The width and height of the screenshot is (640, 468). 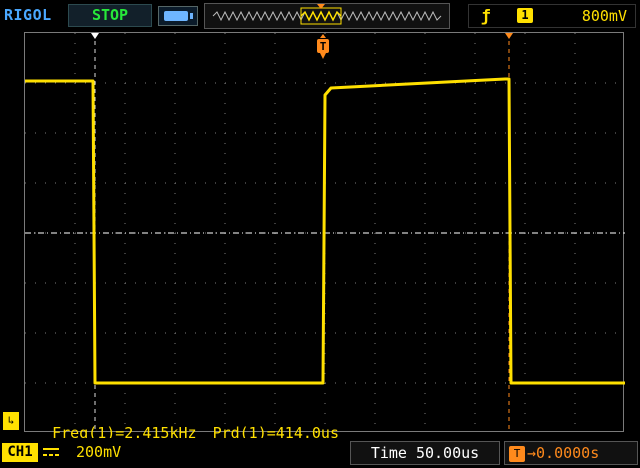 I want to click on trigger-offset-setting: T →0.0000s, so click(x=571, y=453).